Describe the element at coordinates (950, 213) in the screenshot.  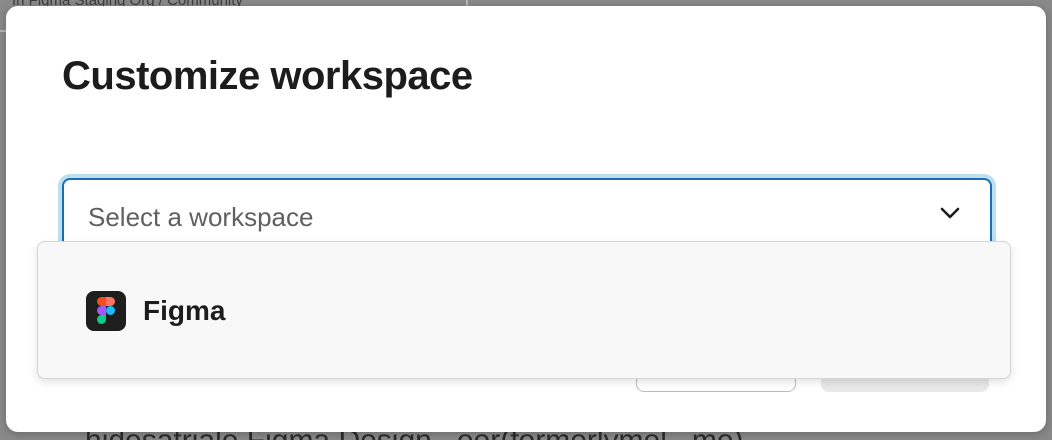
I see `chevron-down-icon` at that location.